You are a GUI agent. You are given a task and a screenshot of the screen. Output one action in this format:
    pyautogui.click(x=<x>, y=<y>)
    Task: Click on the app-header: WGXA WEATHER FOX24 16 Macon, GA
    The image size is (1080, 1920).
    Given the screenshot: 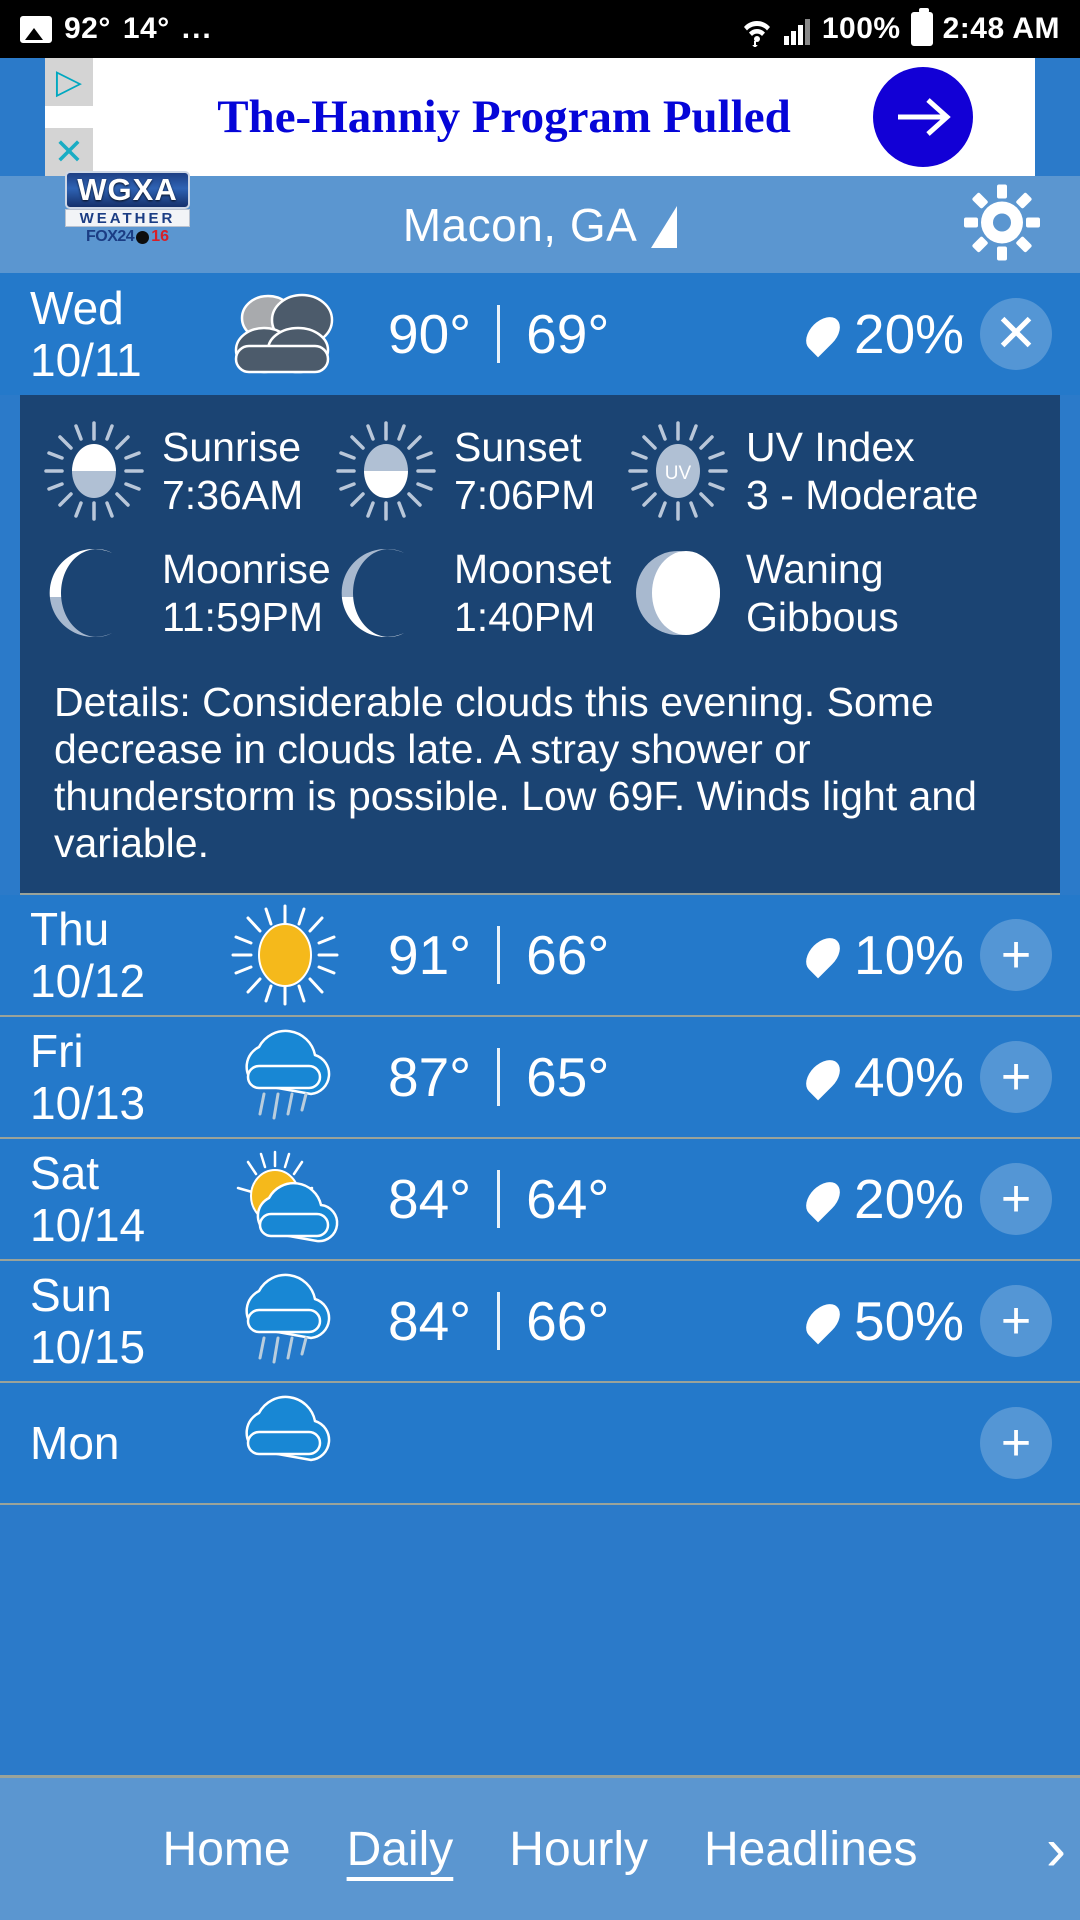 What is the action you would take?
    pyautogui.click(x=540, y=222)
    